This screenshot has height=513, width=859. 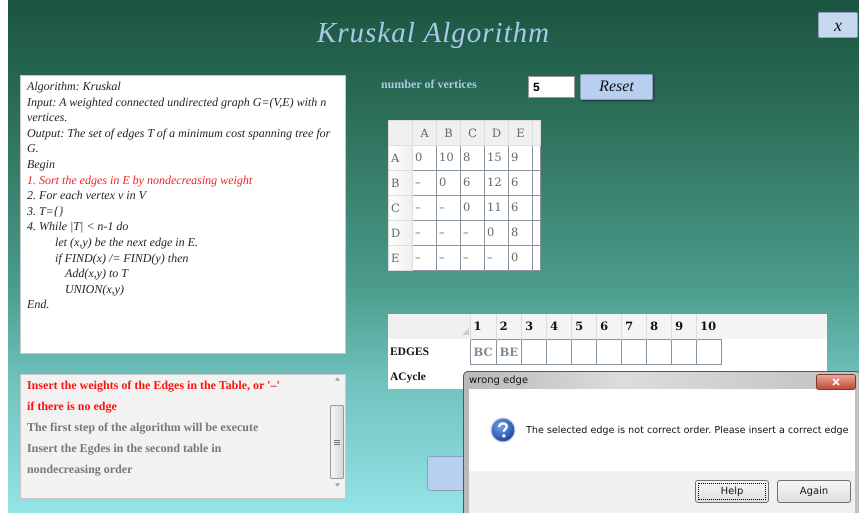 What do you see at coordinates (122, 258) in the screenshot?
I see `algorithm-line: if FIND(x) /= FIND(y) then` at bounding box center [122, 258].